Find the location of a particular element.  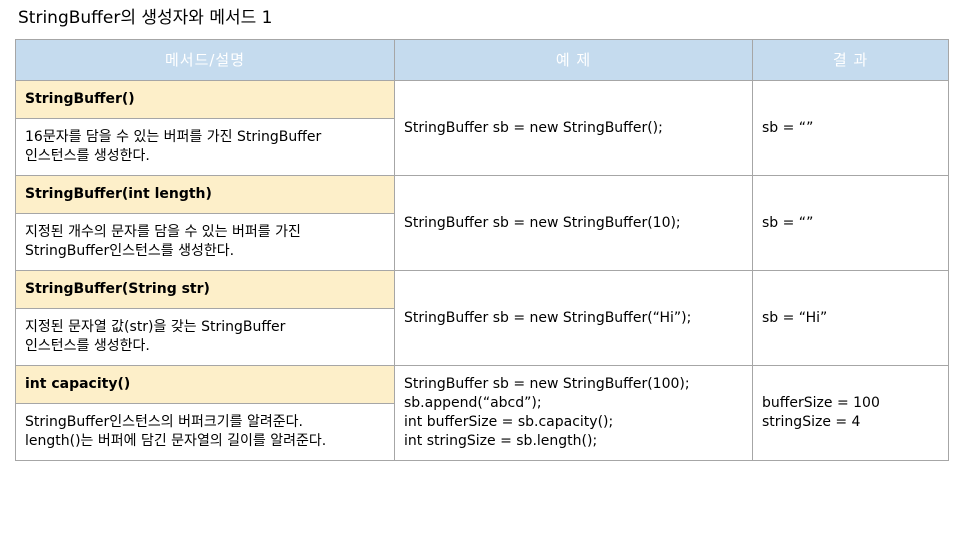

method-signature: StringBuffer() is located at coordinates (205, 99).